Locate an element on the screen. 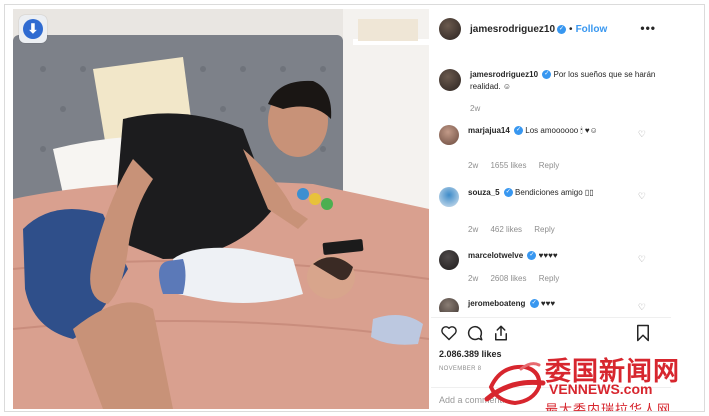 Image resolution: width=709 pixels, height=416 pixels. follow-button: Follow is located at coordinates (592, 29).